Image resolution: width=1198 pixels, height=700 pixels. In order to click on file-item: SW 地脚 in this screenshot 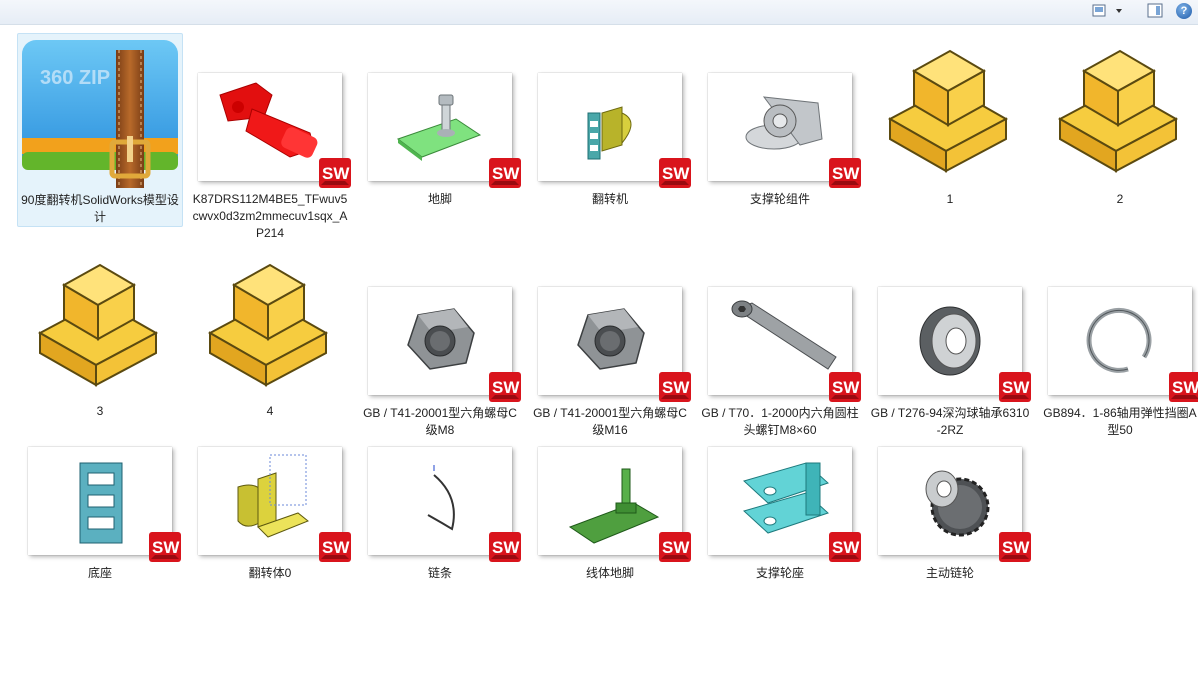, I will do `click(440, 147)`.